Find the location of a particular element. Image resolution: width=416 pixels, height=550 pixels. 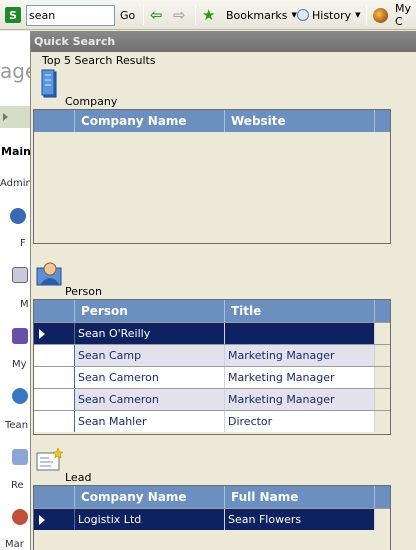

company-section-label: Company is located at coordinates (91, 101).